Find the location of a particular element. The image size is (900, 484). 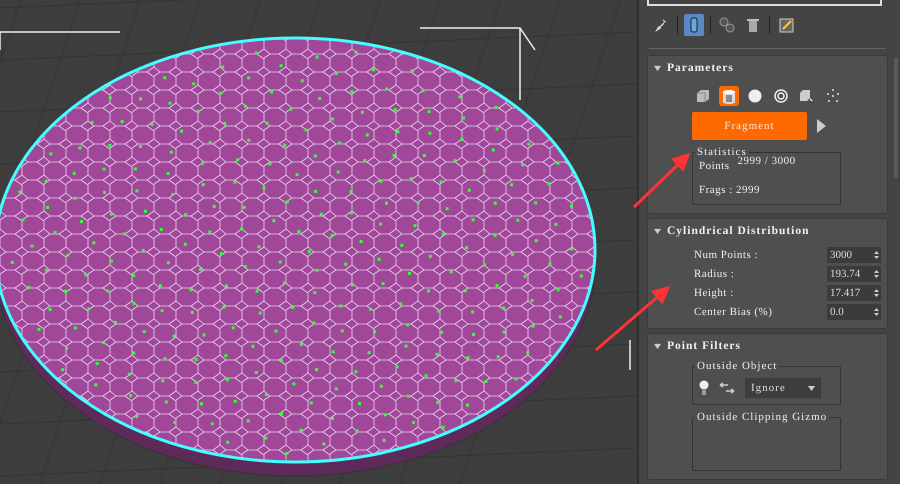

rollout-header: Point Filters is located at coordinates (767, 346).